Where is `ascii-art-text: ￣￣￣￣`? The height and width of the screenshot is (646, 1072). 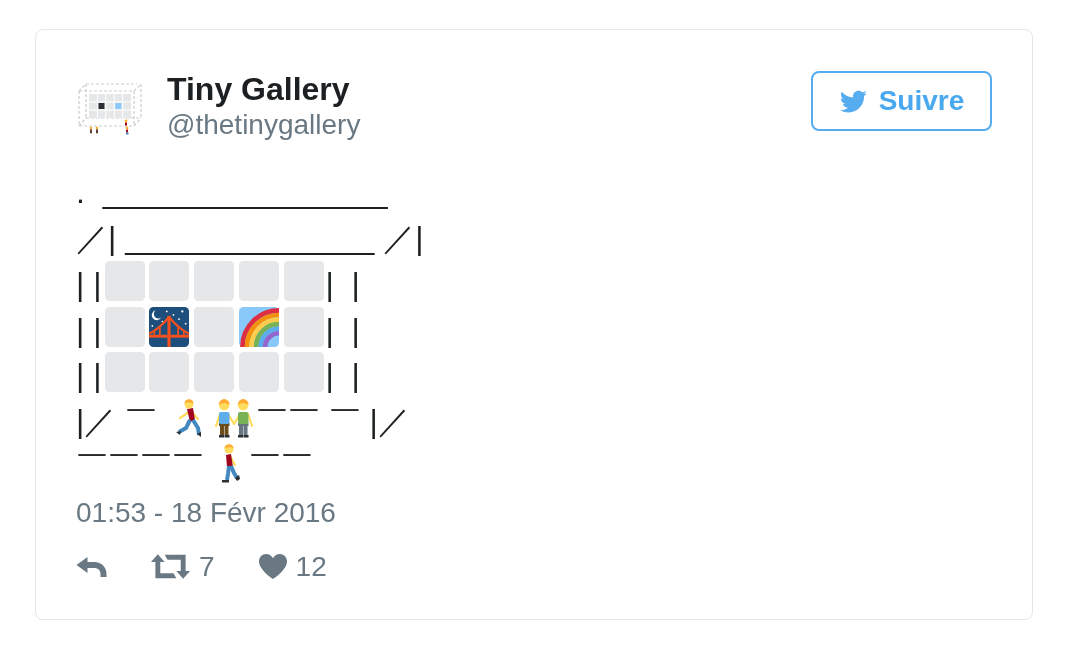 ascii-art-text: ￣￣￣￣ is located at coordinates (140, 465).